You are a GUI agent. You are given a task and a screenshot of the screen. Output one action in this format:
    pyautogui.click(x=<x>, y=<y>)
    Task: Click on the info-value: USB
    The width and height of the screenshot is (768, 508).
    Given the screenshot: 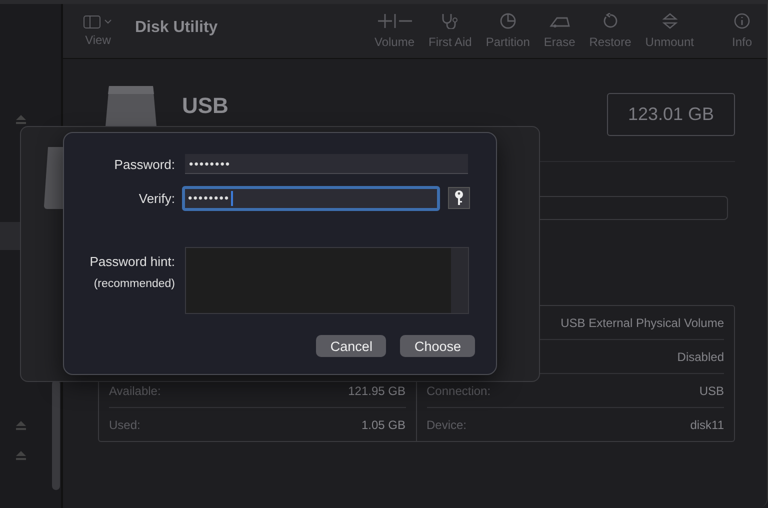 What is the action you would take?
    pyautogui.click(x=711, y=391)
    